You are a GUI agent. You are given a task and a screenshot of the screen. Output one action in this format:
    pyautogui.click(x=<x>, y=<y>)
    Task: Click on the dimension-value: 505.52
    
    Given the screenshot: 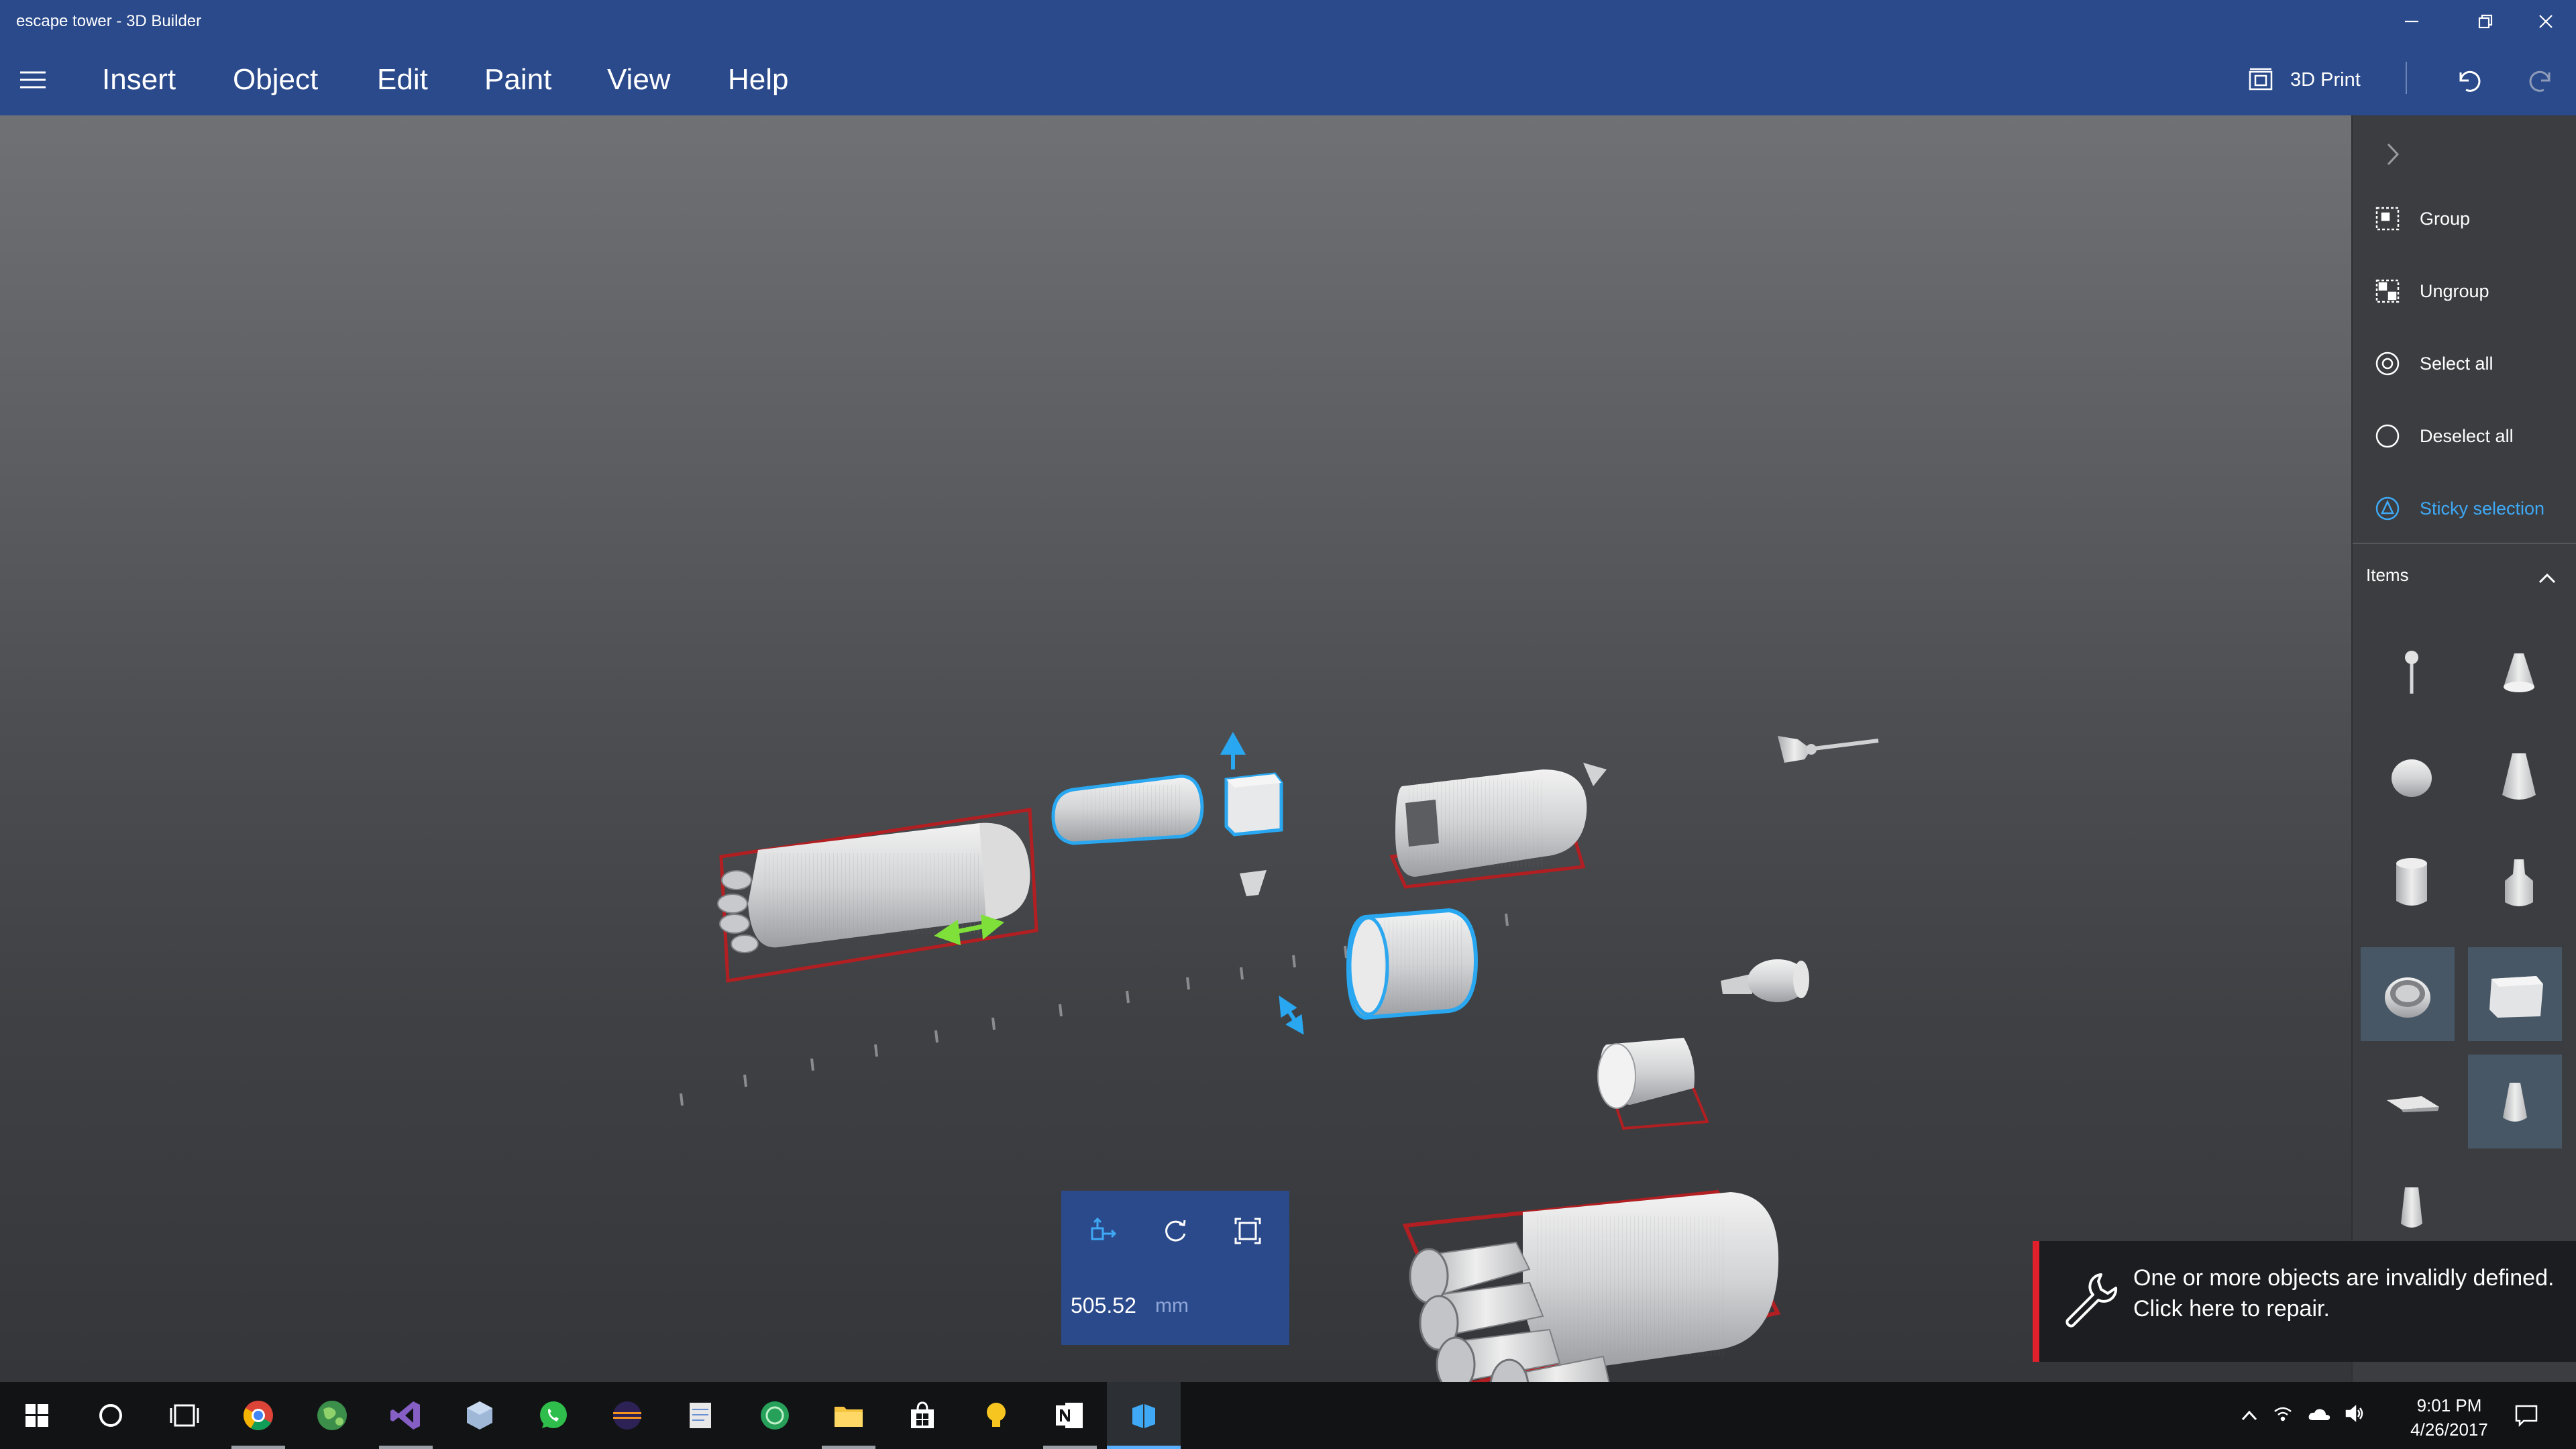 What is the action you would take?
    pyautogui.click(x=1103, y=1305)
    